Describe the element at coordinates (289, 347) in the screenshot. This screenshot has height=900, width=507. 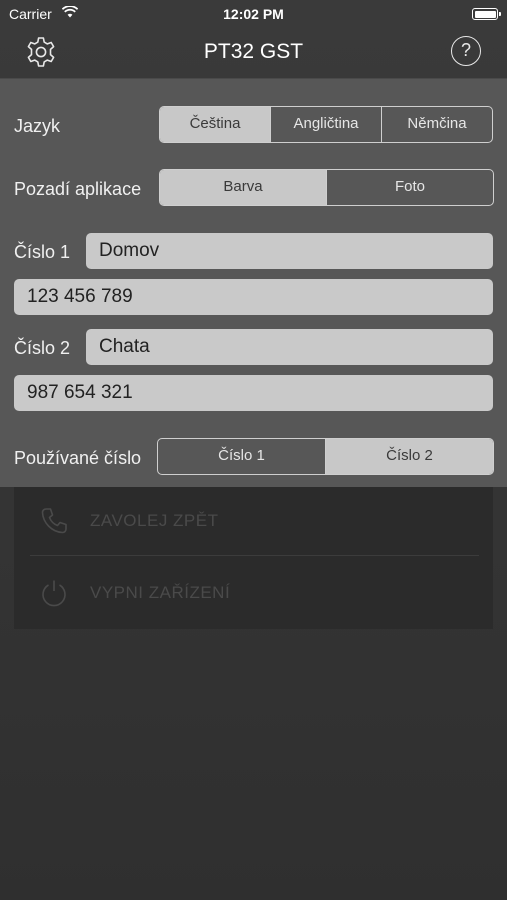
I see `number2-name-field: Chata` at that location.